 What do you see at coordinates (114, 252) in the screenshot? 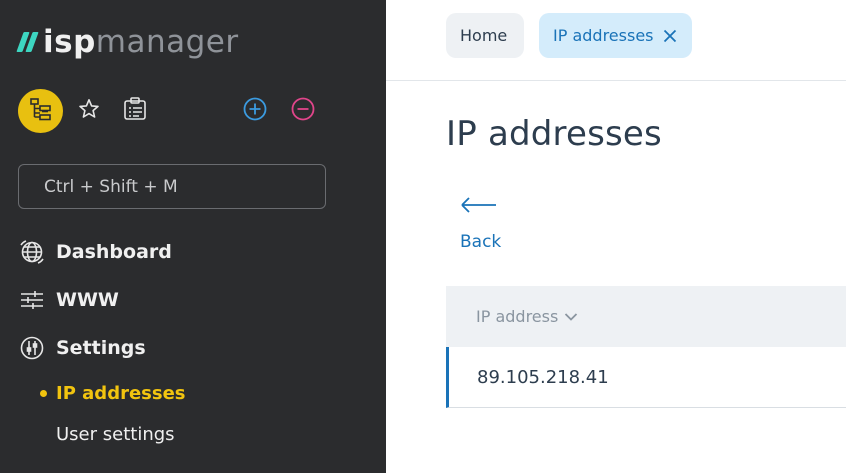
I see `nav-item-label: Dashboard` at bounding box center [114, 252].